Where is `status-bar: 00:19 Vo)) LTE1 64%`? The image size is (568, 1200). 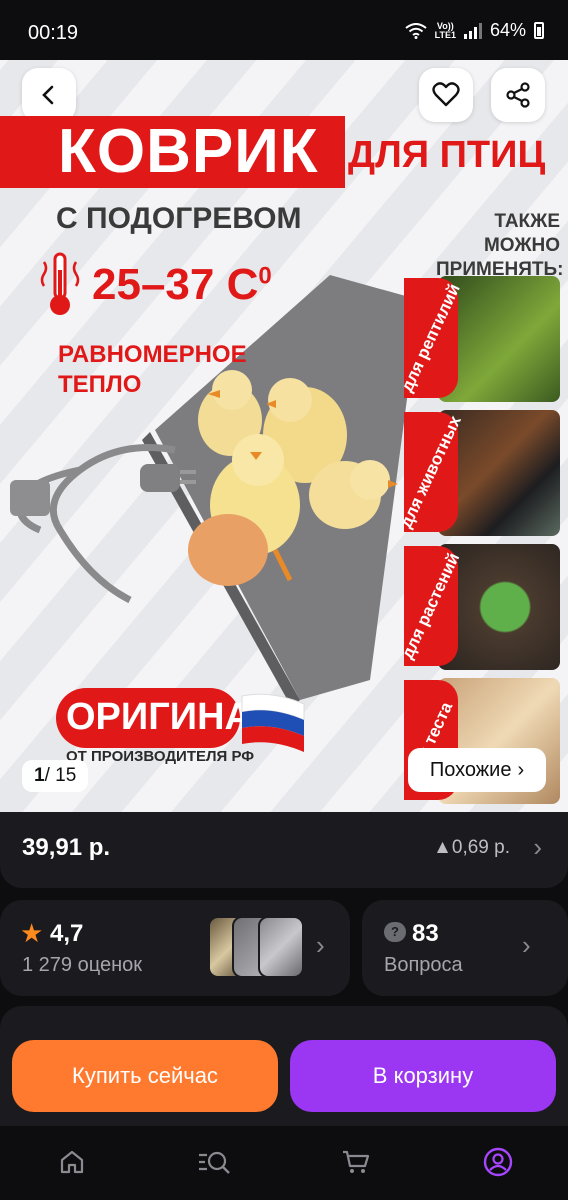
status-bar: 00:19 Vo)) LTE1 64% is located at coordinates (284, 30).